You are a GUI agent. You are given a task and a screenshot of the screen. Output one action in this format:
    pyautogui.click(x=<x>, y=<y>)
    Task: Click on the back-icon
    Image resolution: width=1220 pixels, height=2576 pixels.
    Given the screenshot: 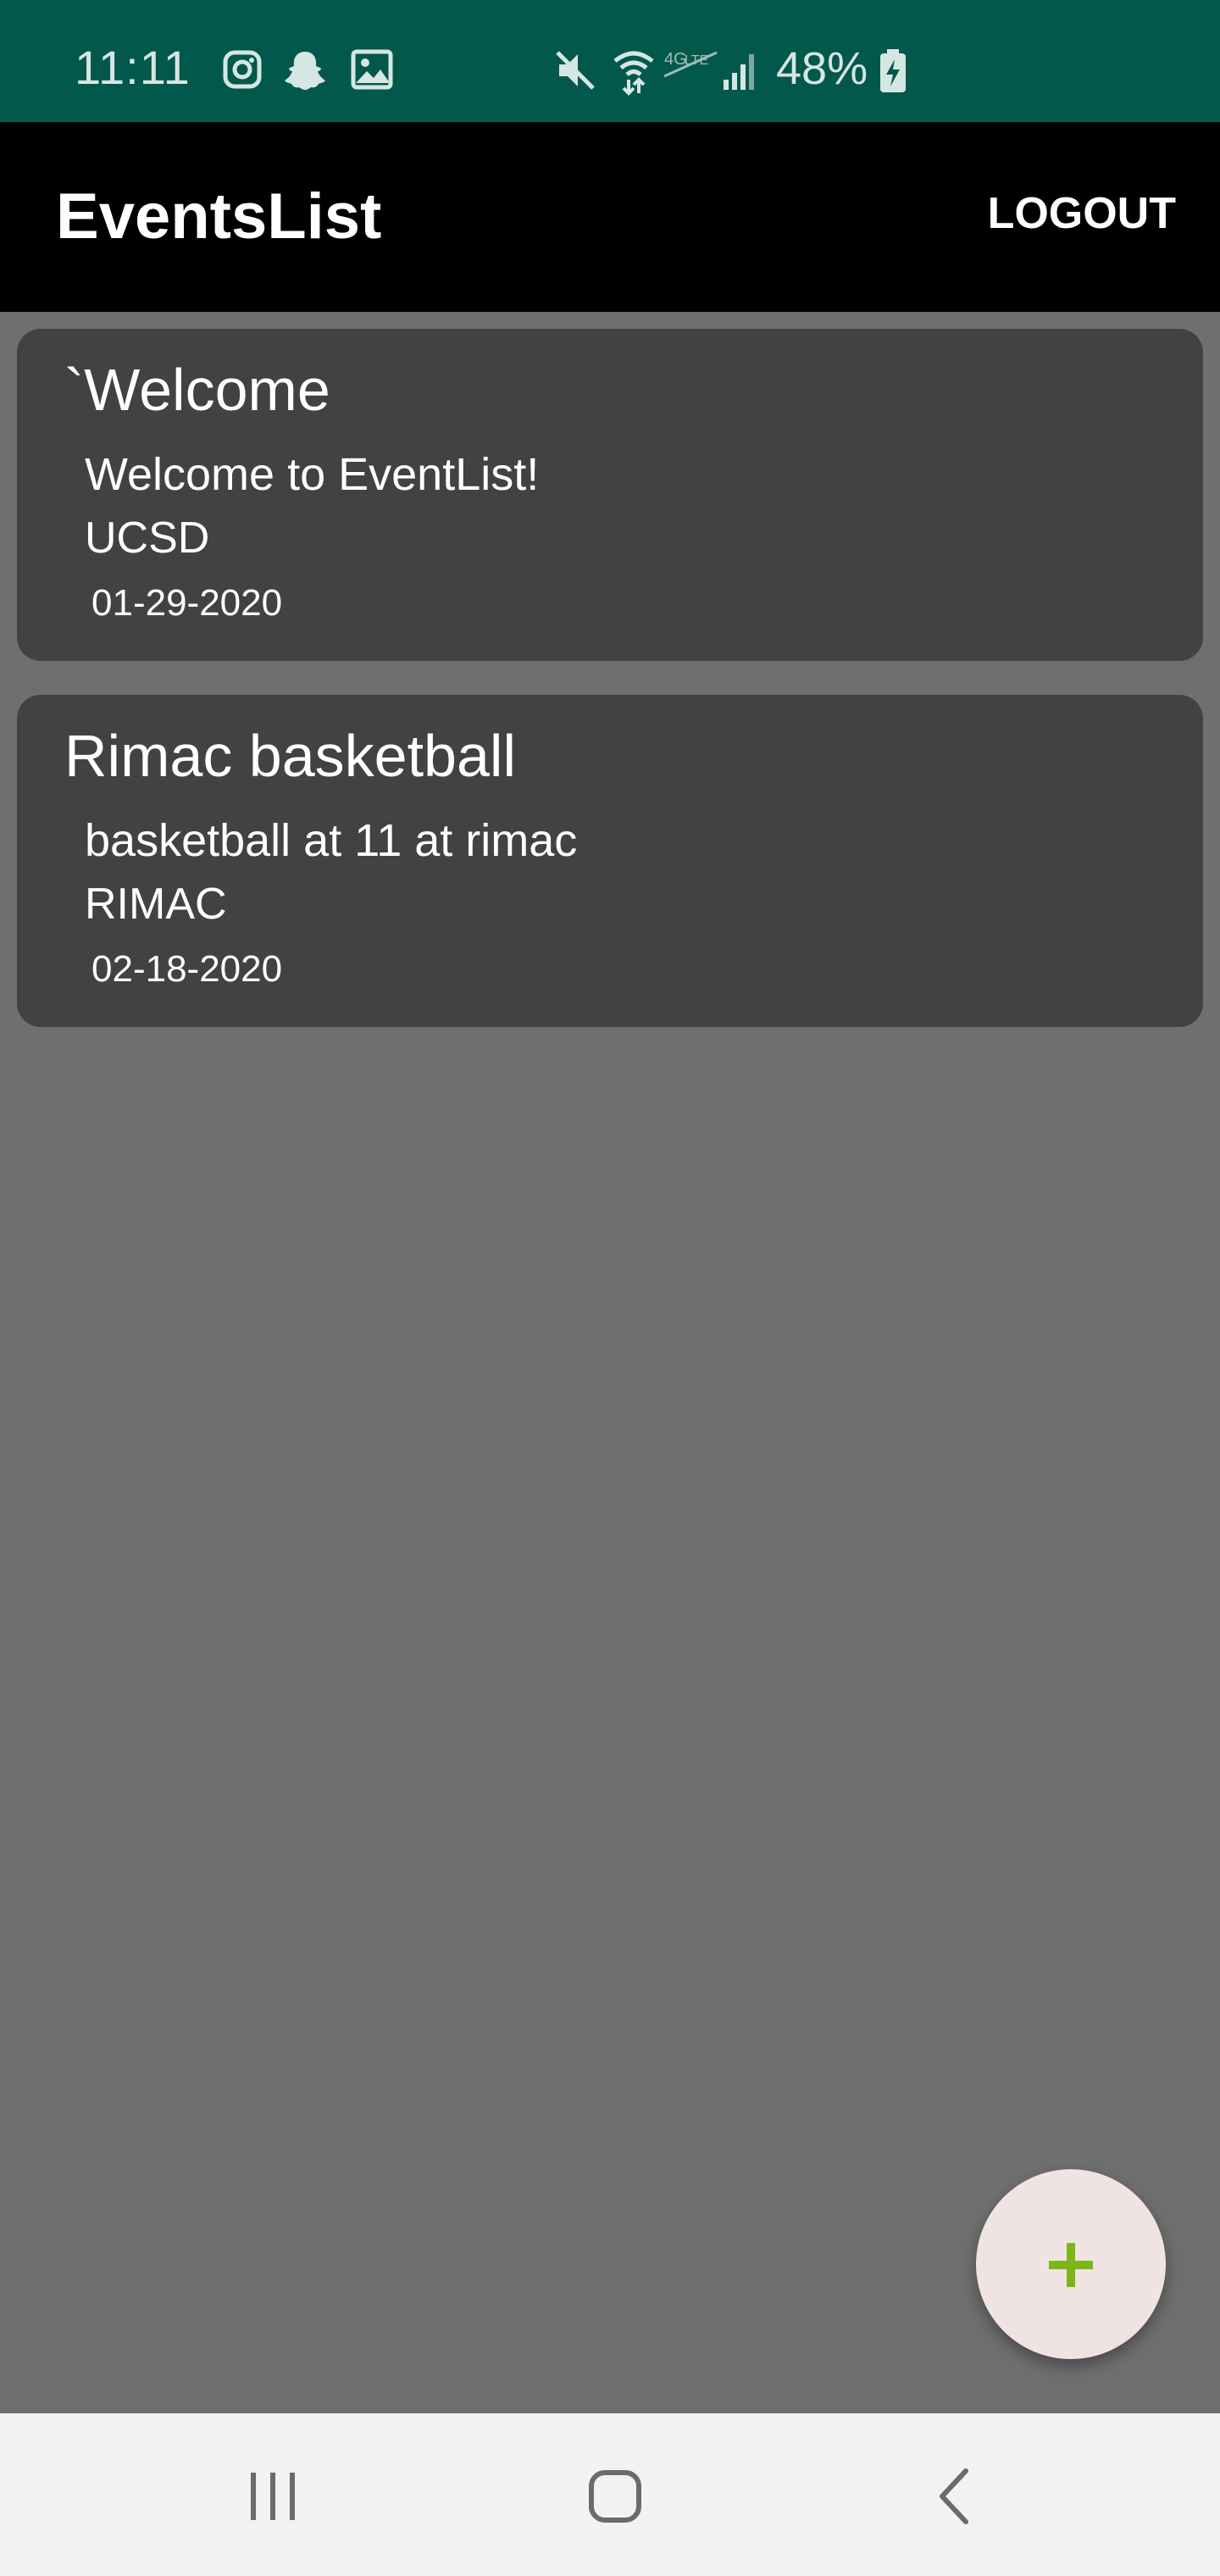 What is the action you would take?
    pyautogui.click(x=955, y=2496)
    